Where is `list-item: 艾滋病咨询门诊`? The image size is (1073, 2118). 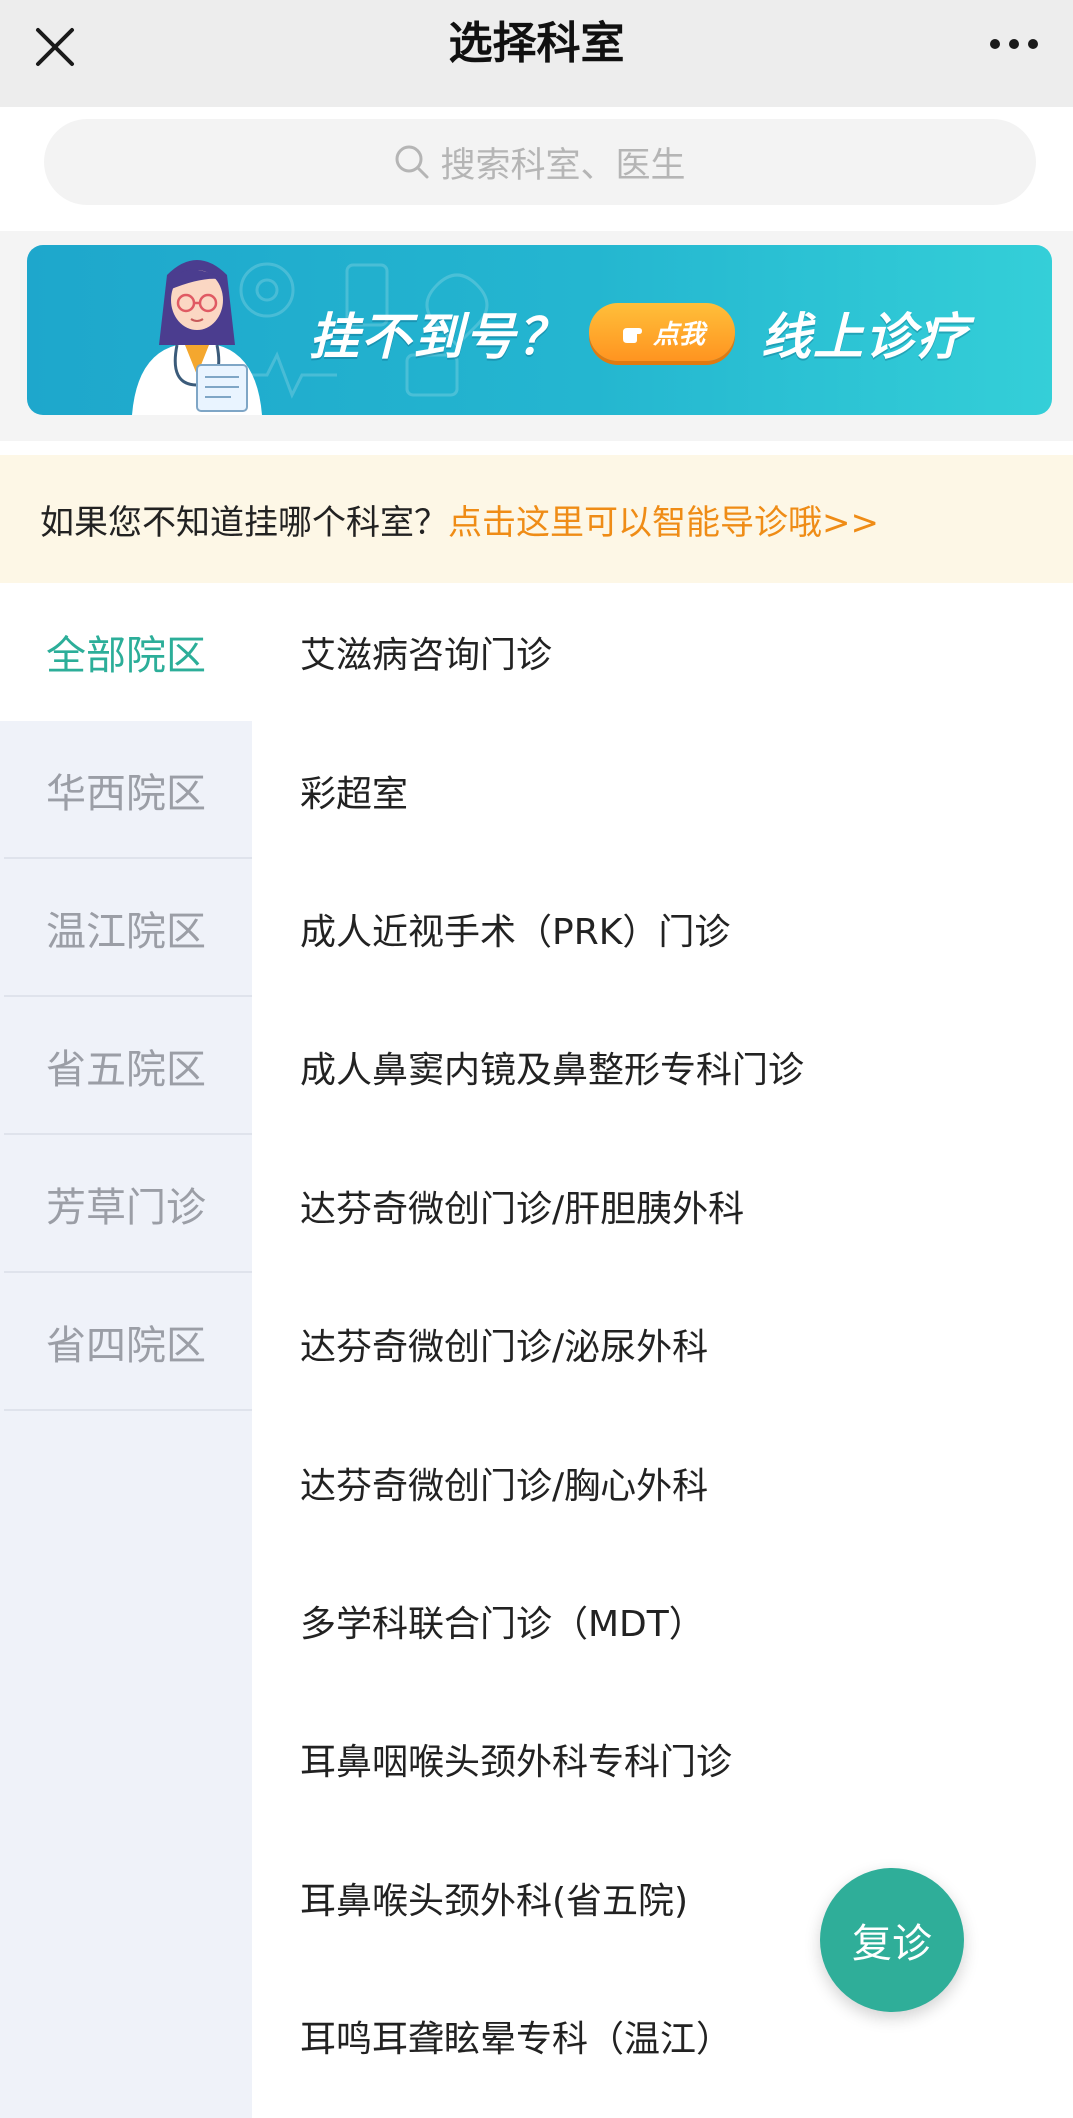
list-item: 艾滋病咨询门诊 is located at coordinates (662, 652).